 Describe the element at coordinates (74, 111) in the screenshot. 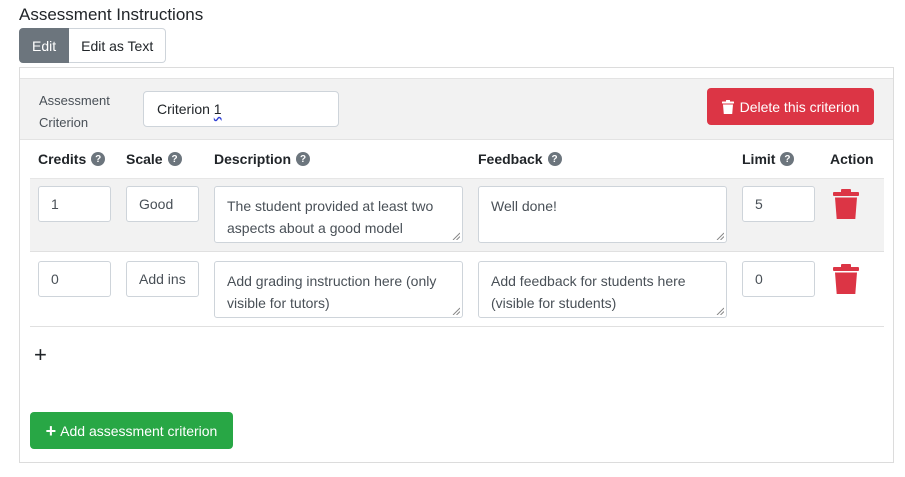

I see `criterion-label: Assessment Criterion` at that location.